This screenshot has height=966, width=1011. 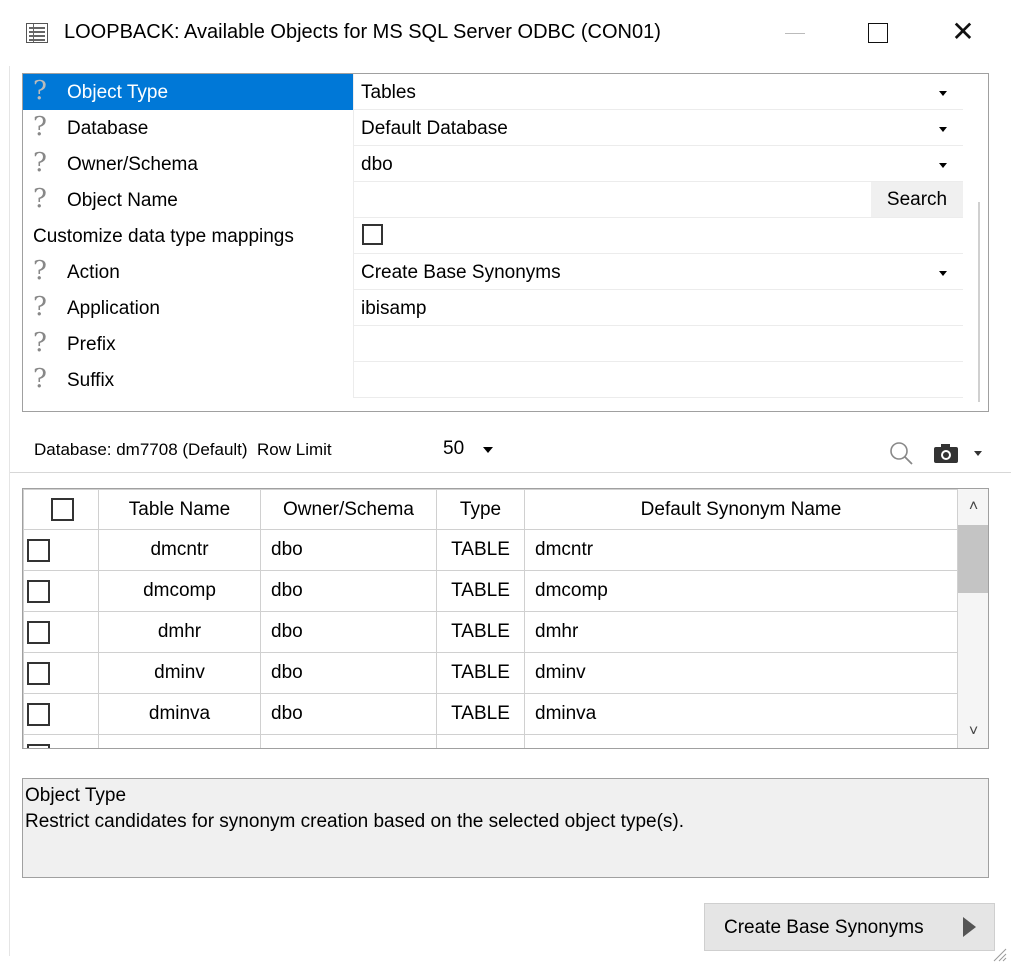 I want to click on play-arrow-icon, so click(x=969, y=927).